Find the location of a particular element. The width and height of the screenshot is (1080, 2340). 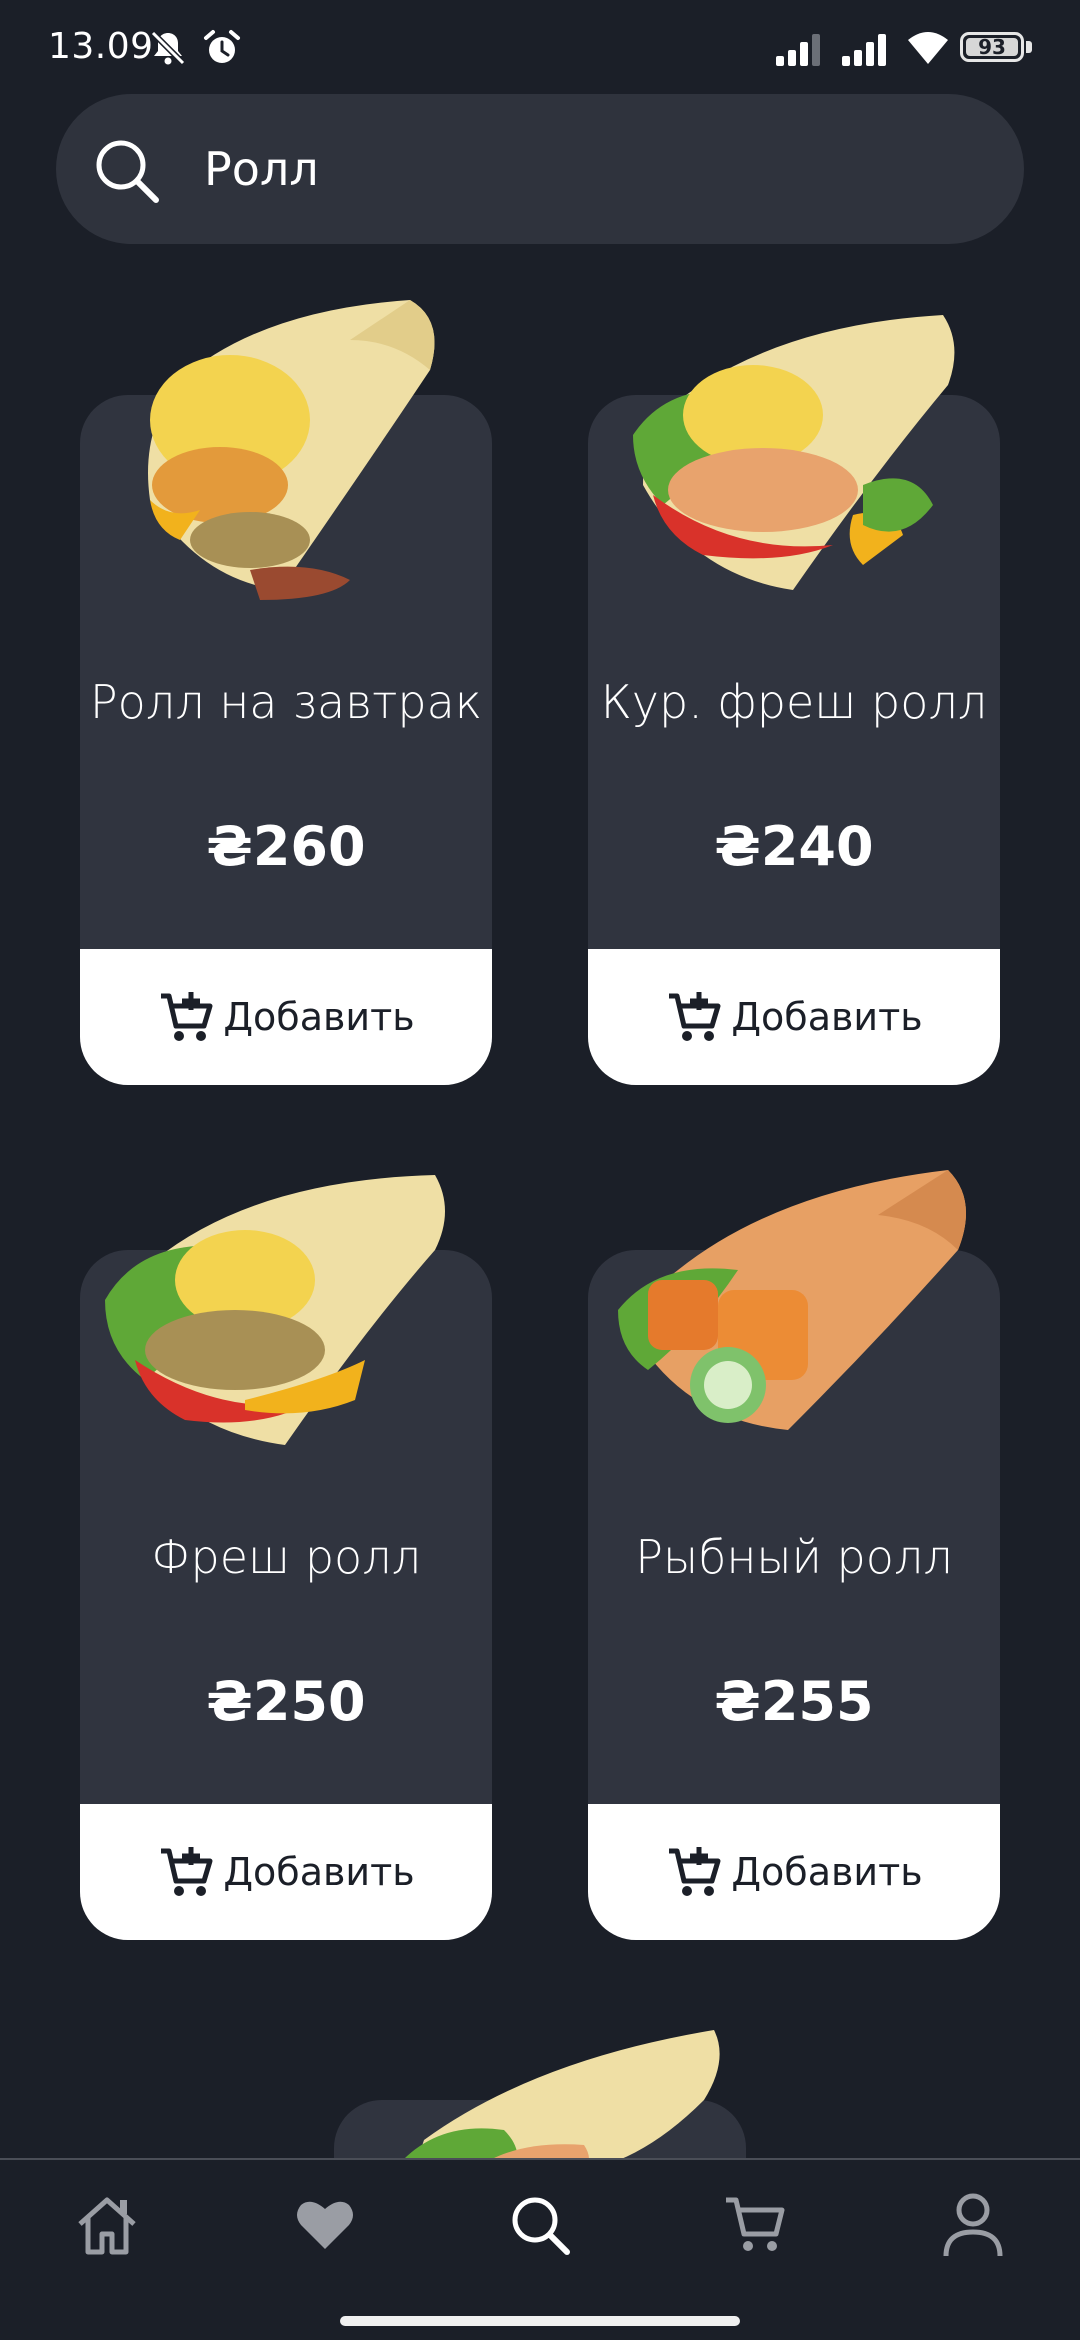

status-bar: 13.09 93 is located at coordinates (540, 48).